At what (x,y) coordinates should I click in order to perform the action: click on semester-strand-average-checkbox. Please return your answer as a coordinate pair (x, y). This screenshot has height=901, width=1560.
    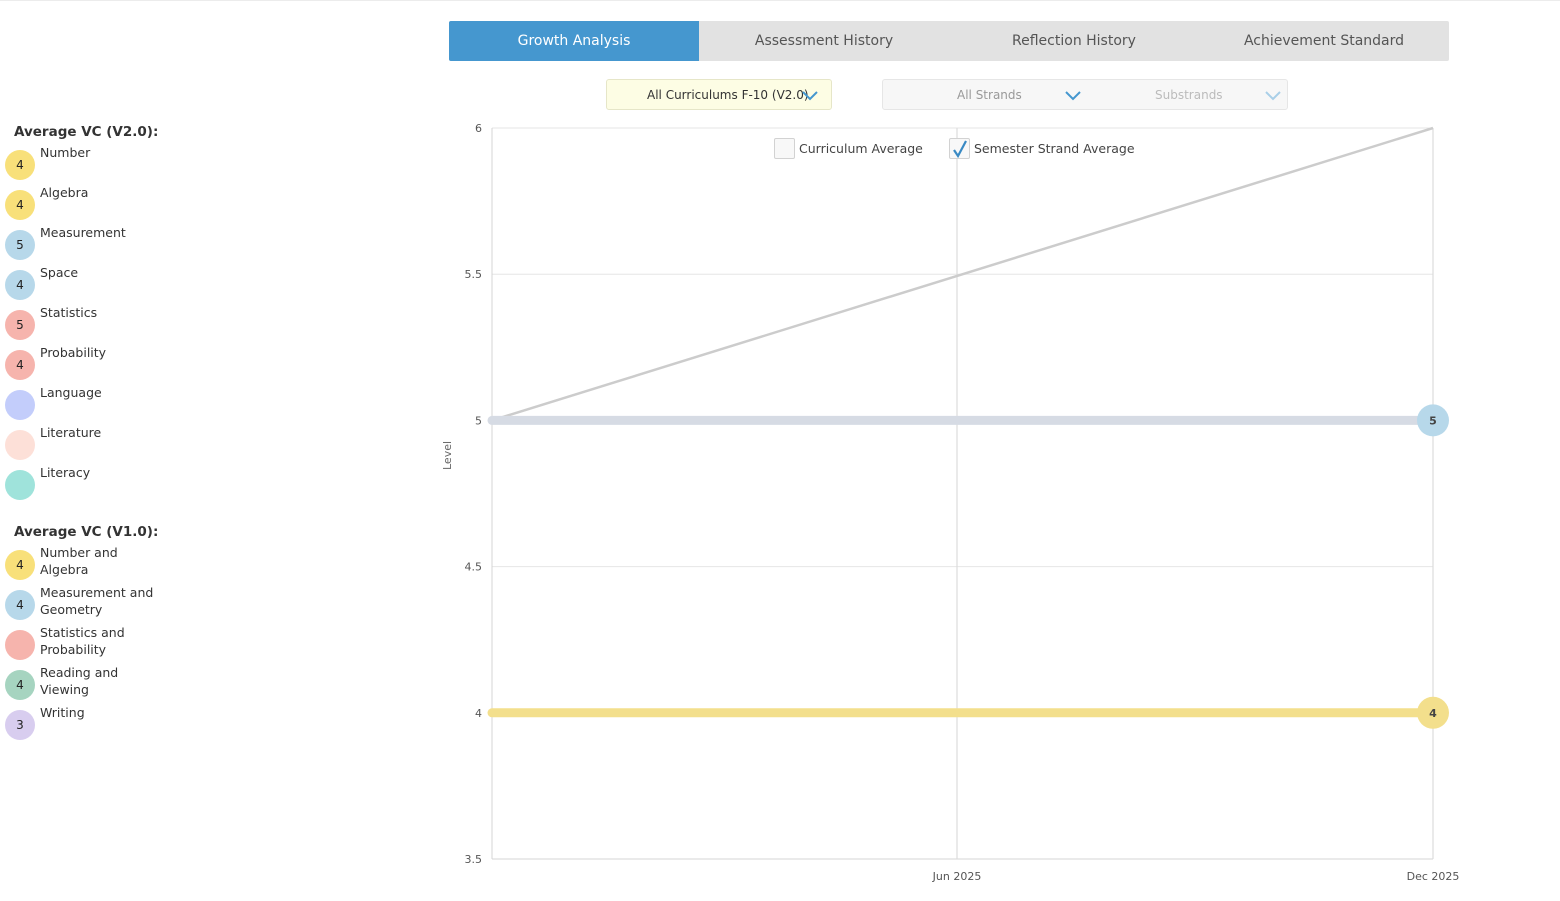
    Looking at the image, I should click on (959, 148).